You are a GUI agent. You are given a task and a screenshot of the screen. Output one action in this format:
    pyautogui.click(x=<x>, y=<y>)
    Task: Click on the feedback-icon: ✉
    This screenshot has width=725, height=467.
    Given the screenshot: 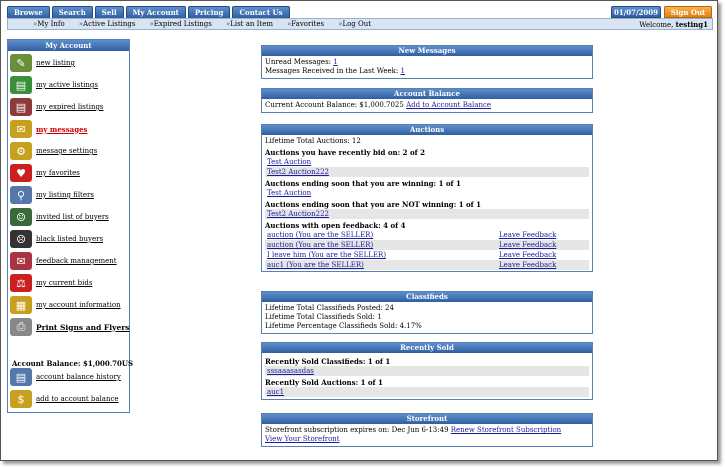 What is the action you would take?
    pyautogui.click(x=21, y=261)
    